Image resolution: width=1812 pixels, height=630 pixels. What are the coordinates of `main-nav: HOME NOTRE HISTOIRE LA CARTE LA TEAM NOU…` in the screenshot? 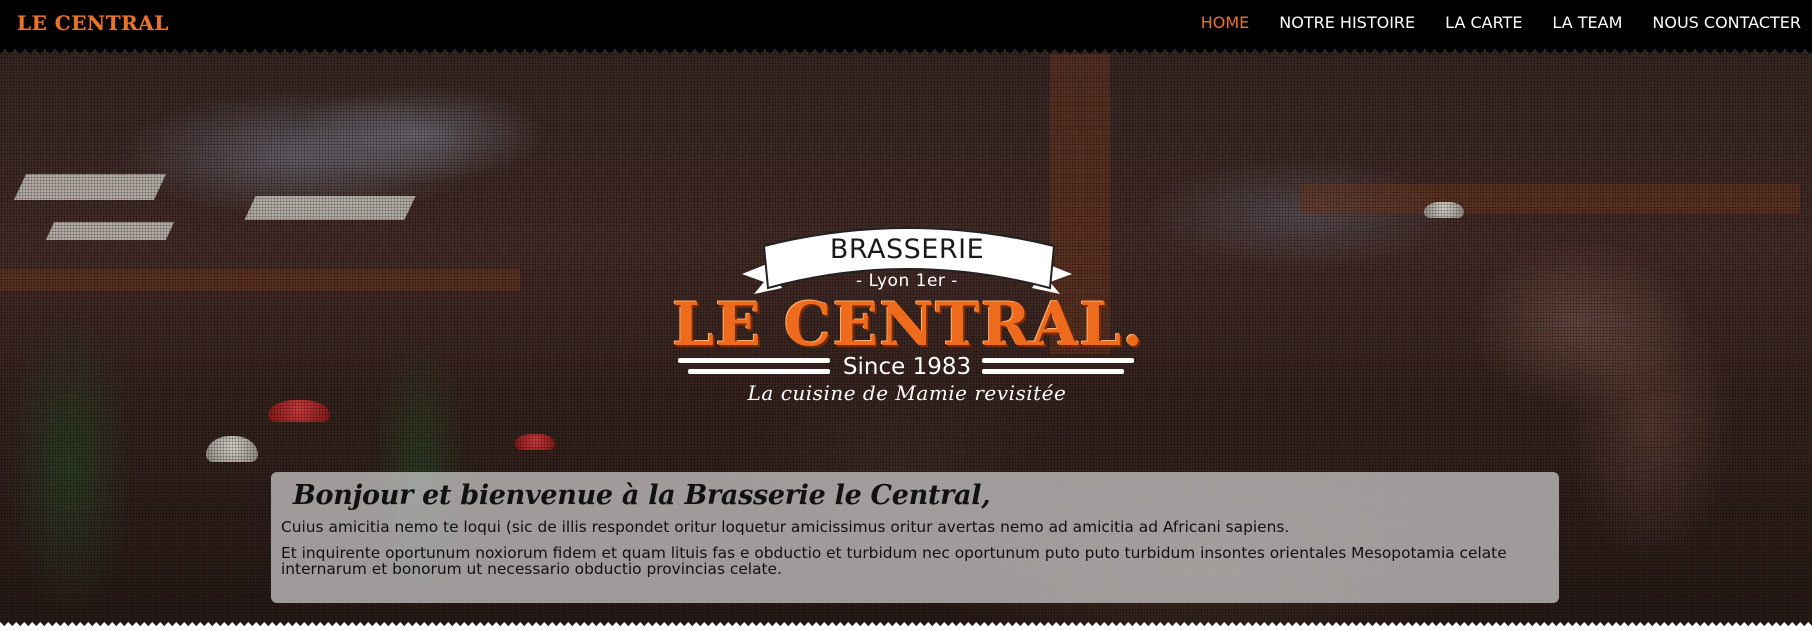 It's located at (1491, 22).